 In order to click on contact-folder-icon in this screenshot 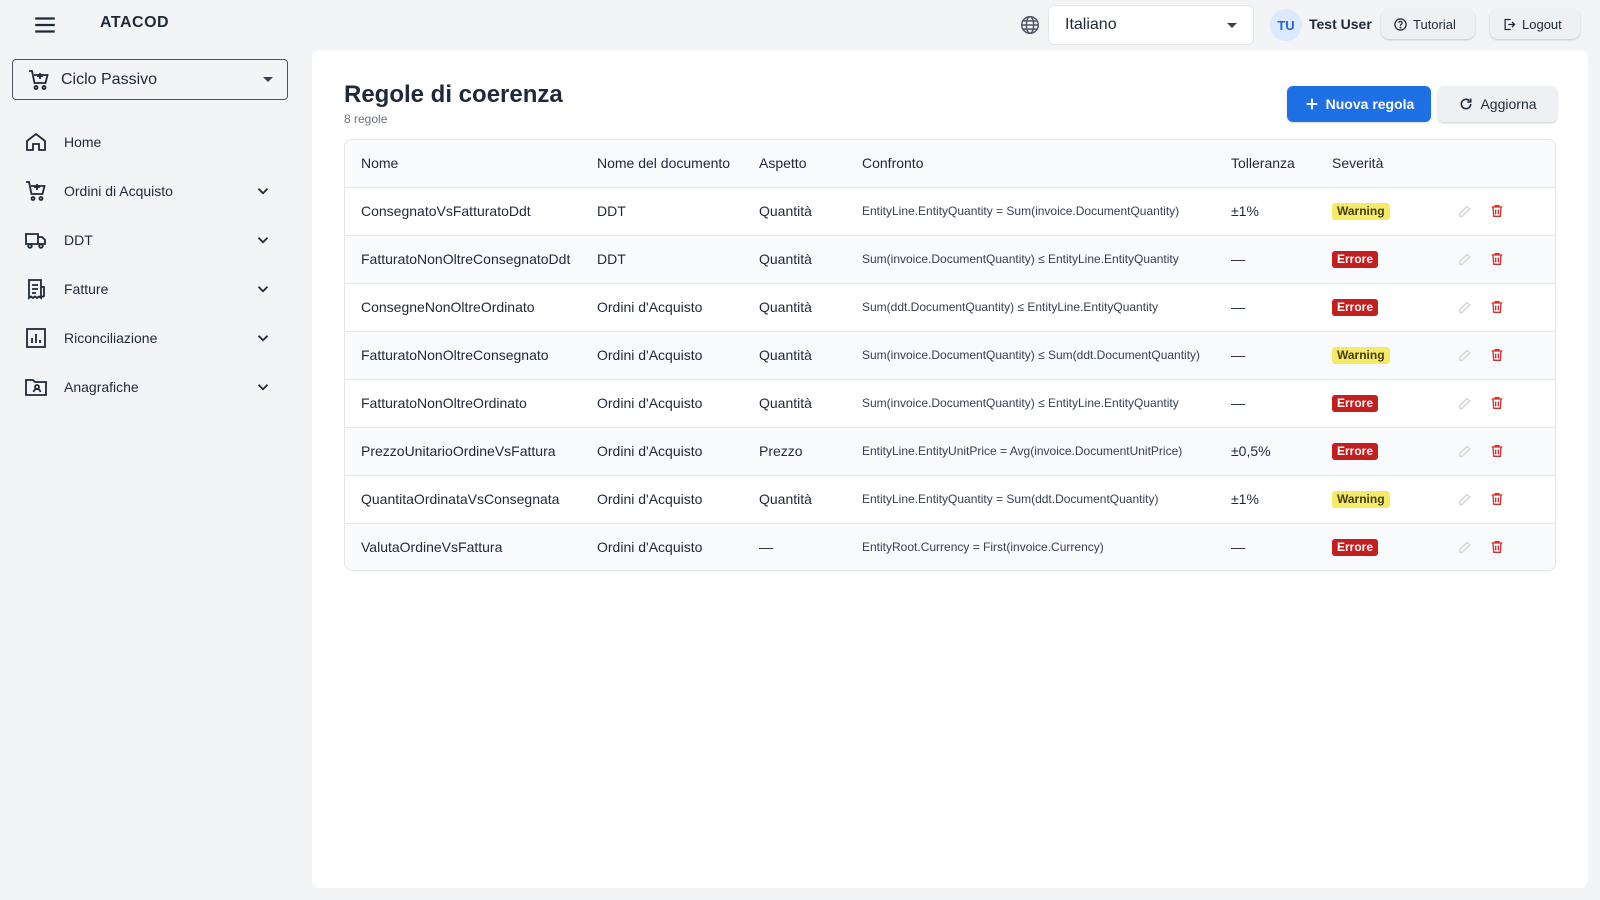, I will do `click(36, 387)`.